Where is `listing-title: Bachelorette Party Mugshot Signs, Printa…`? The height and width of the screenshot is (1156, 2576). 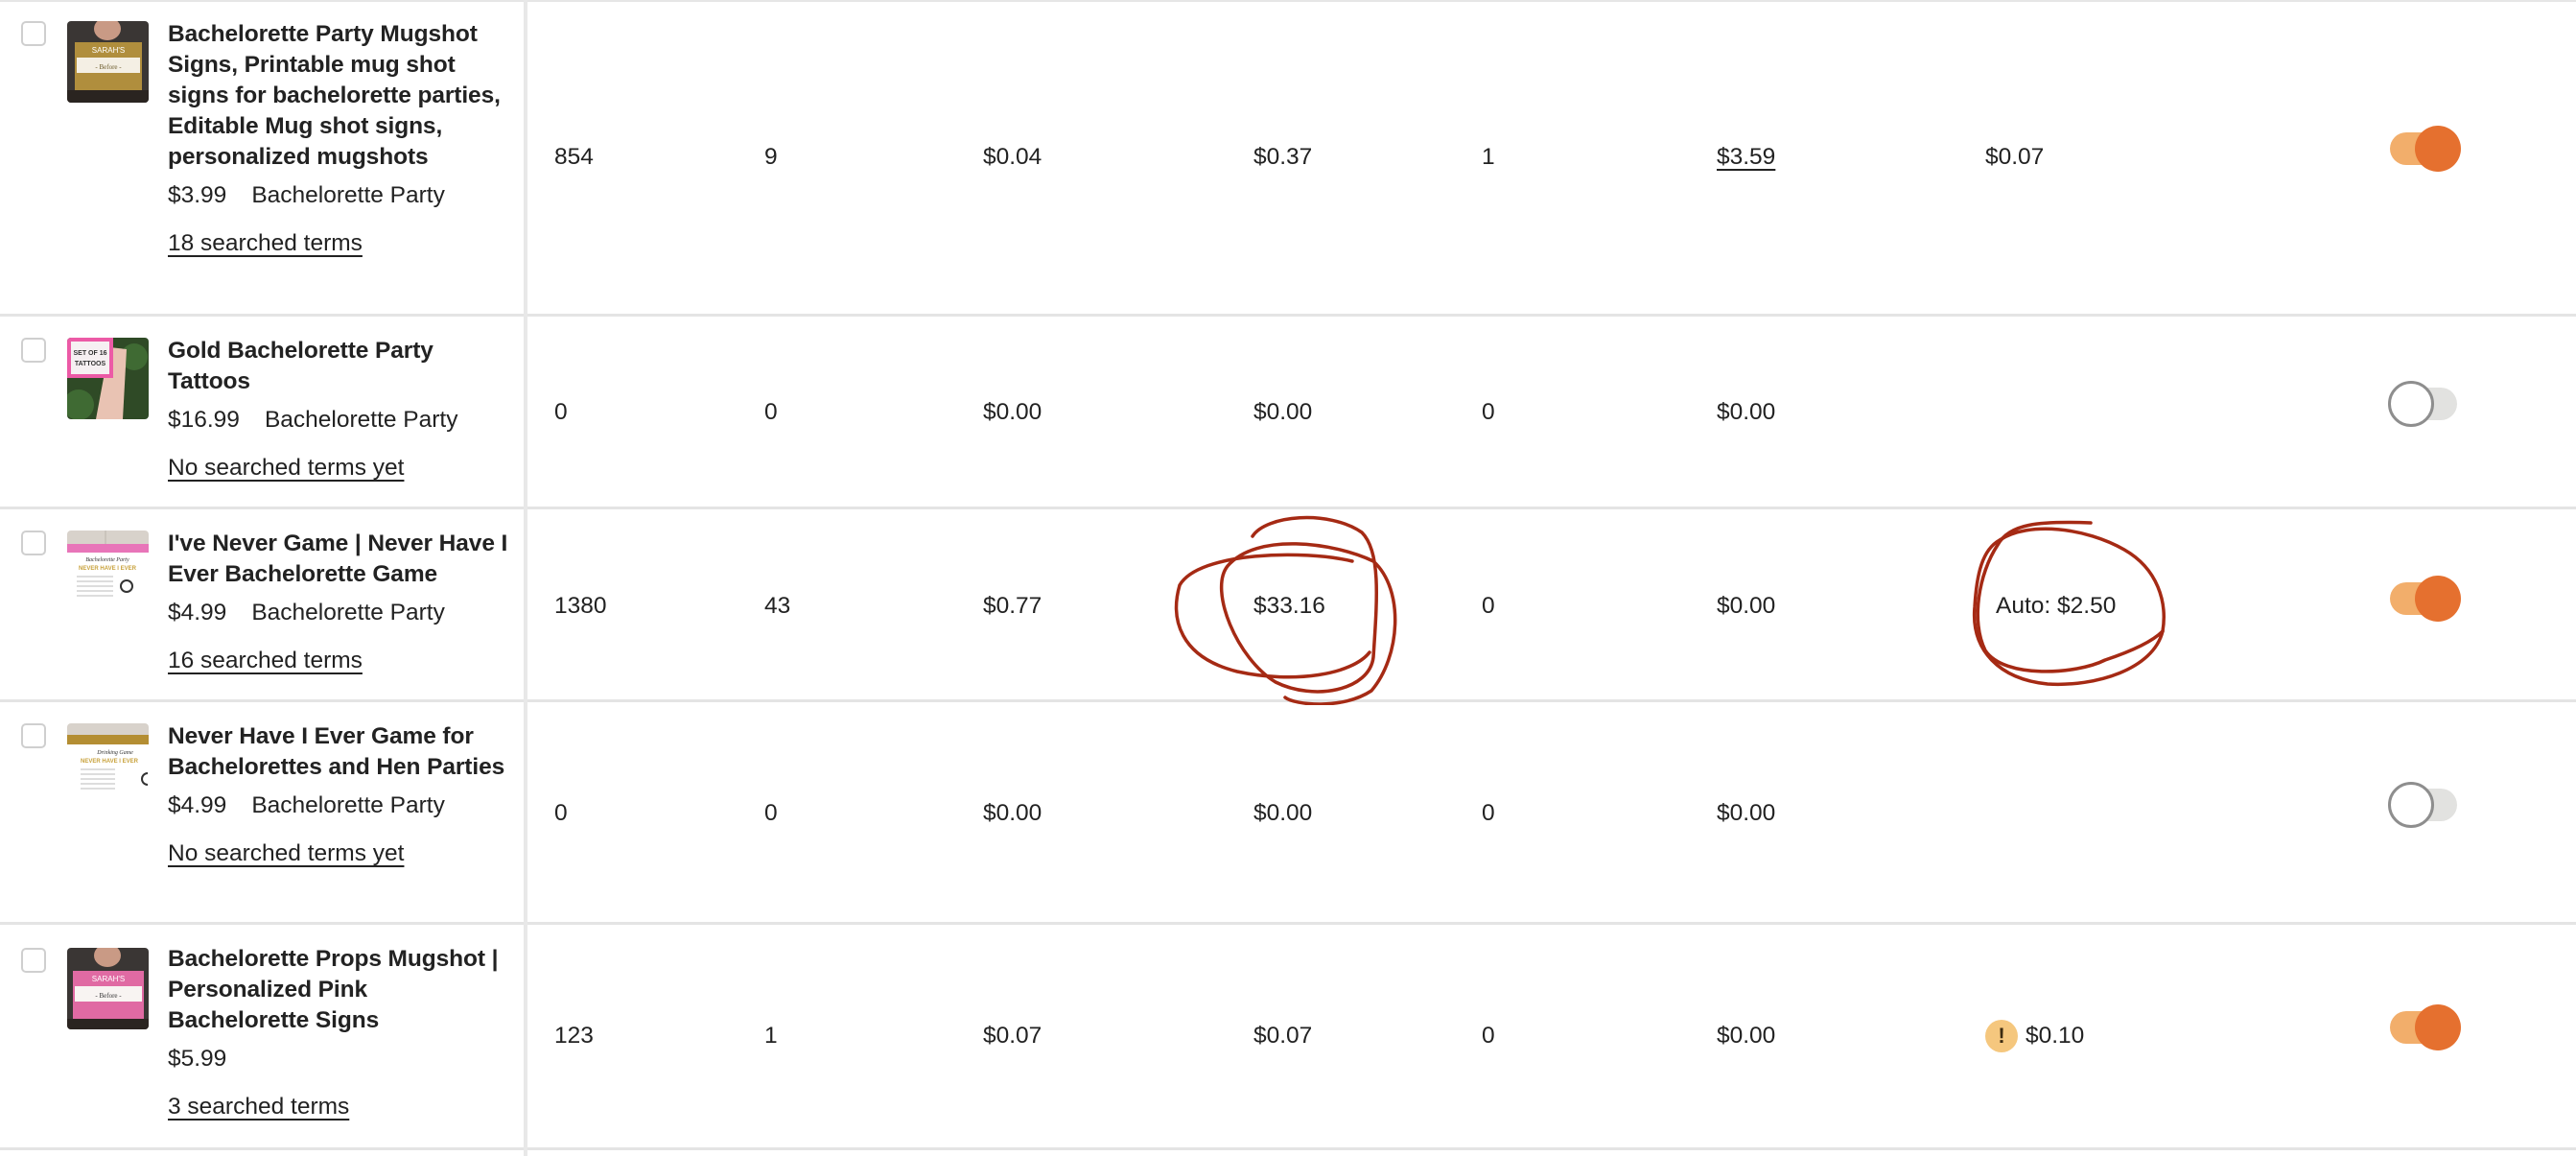 listing-title: Bachelorette Party Mugshot Signs, Printa… is located at coordinates (338, 96).